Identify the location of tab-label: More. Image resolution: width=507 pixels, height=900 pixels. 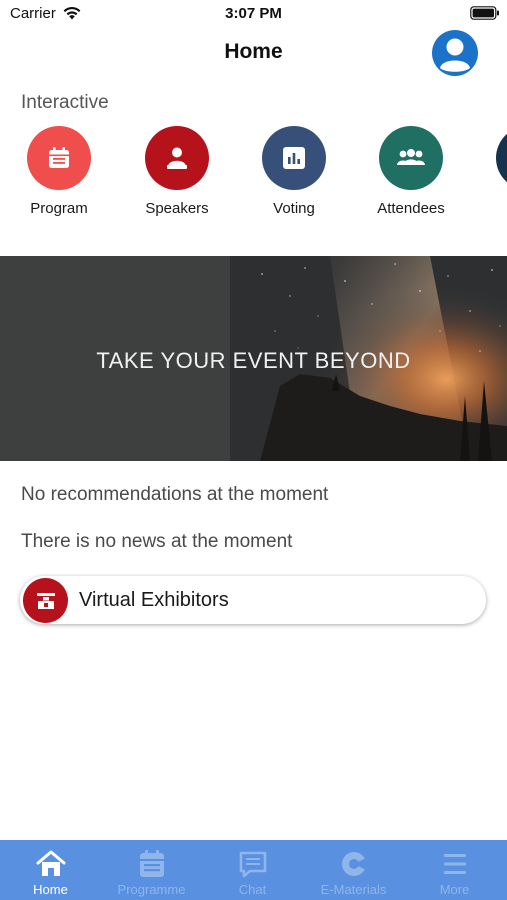
(454, 889).